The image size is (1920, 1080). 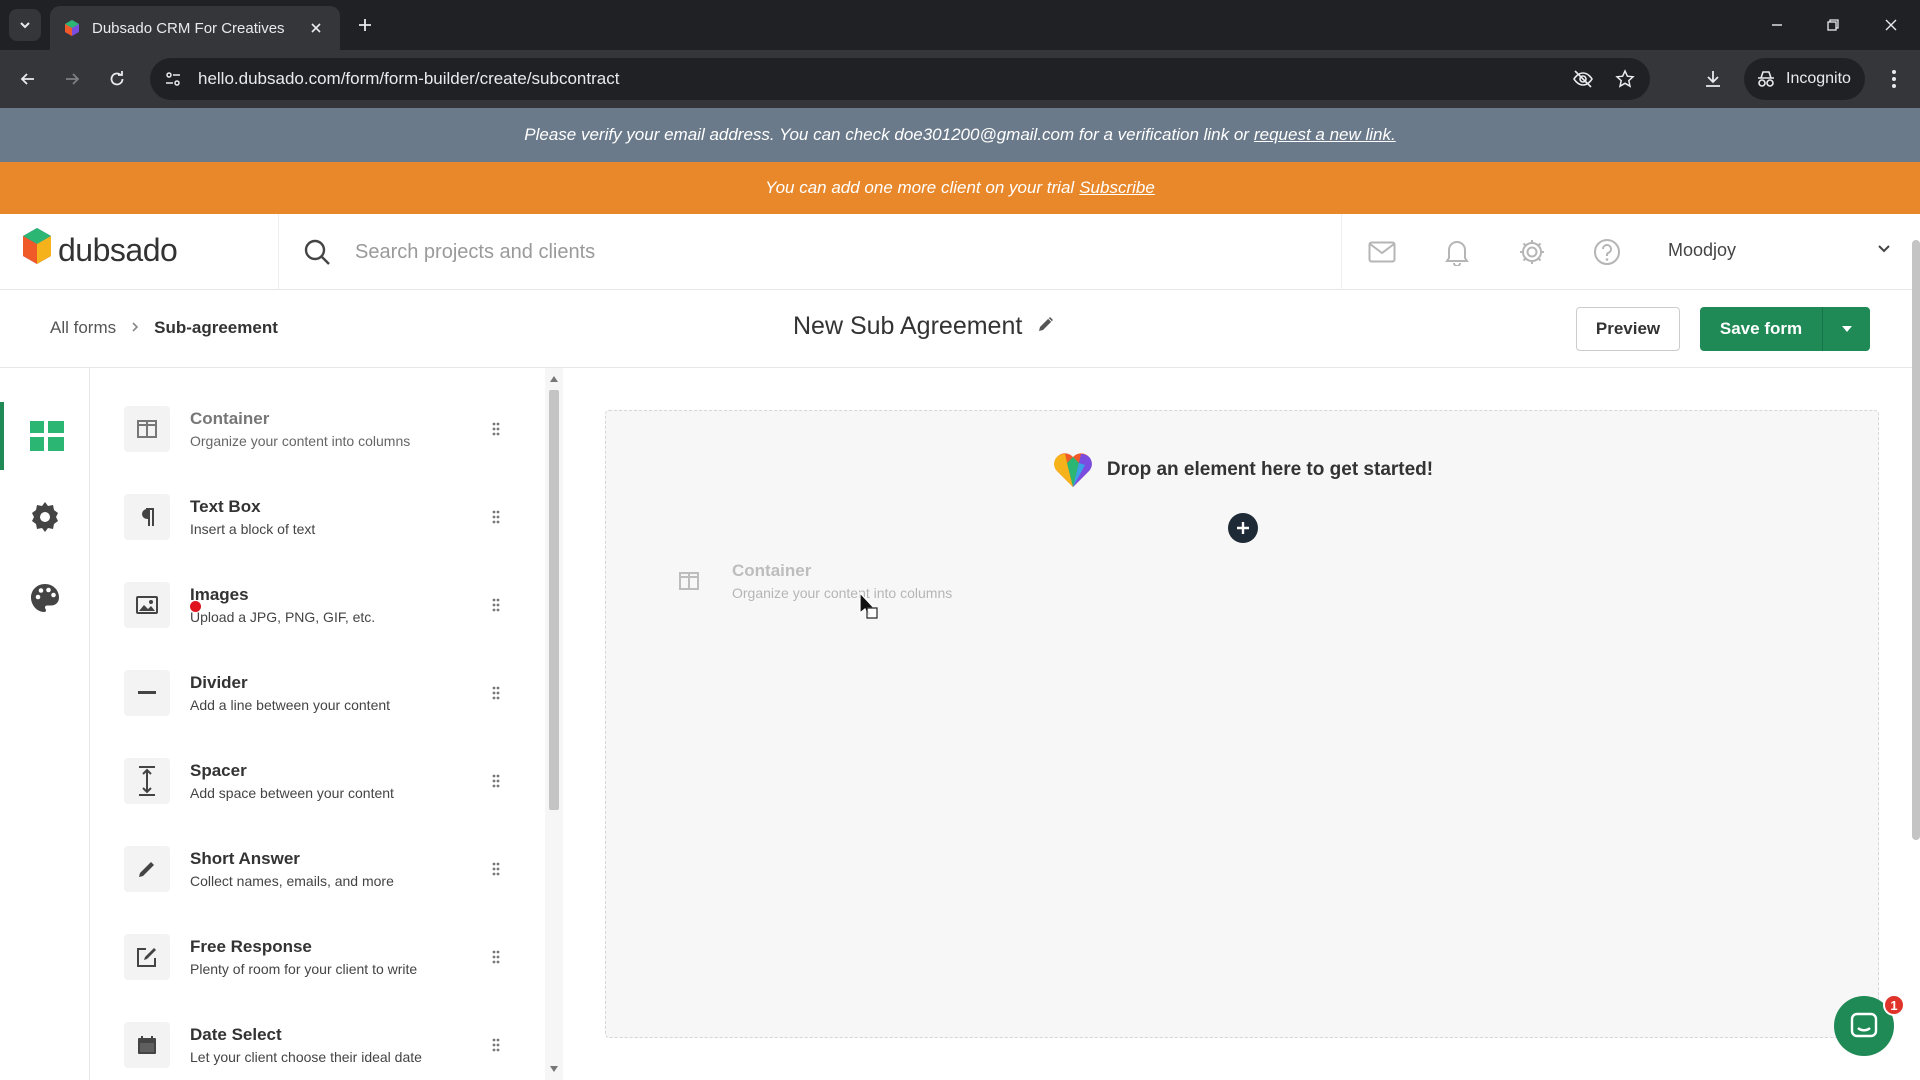 I want to click on element-spacer: Spacer Add space between your content, so click(x=324, y=781).